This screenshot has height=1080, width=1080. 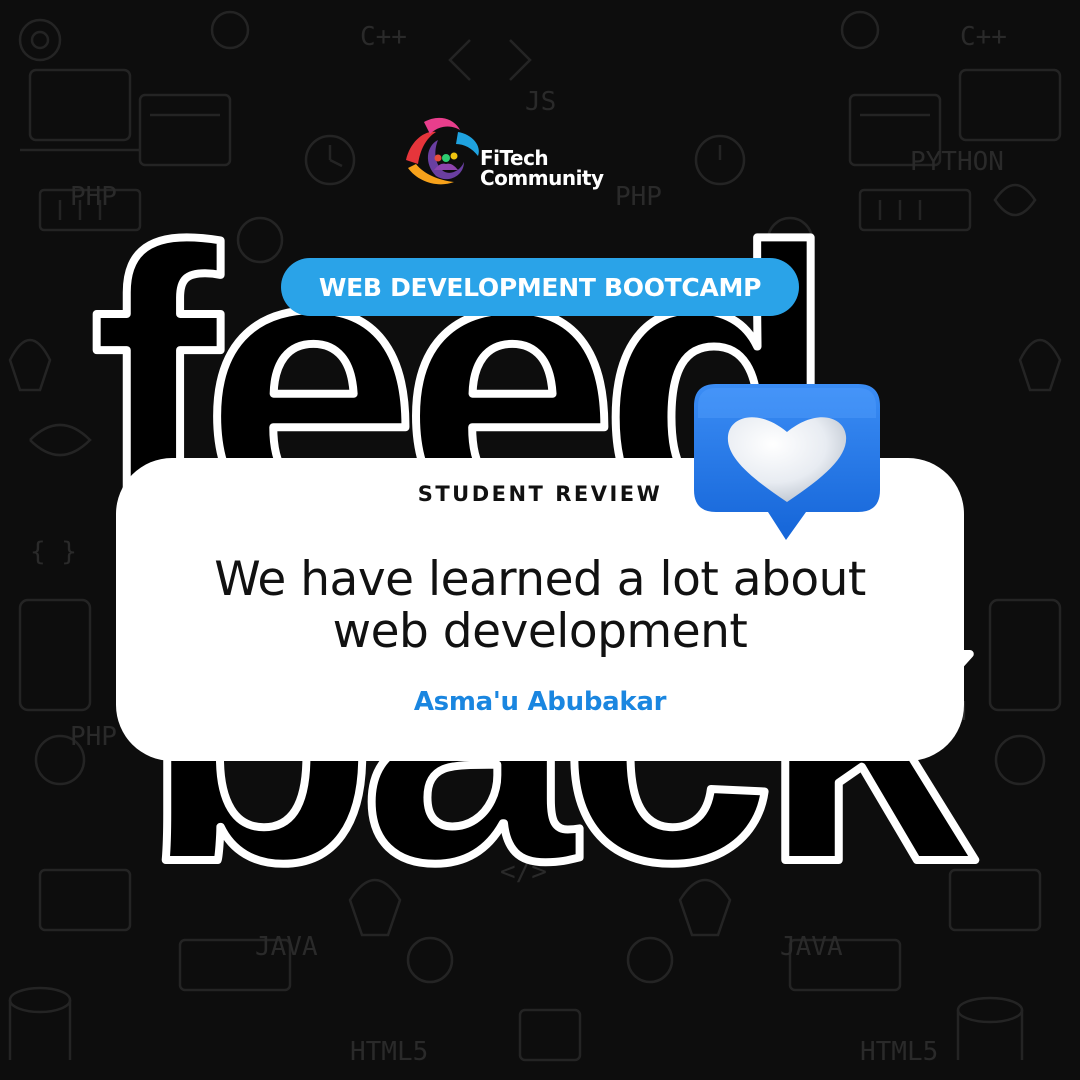 I want to click on review-quote-line-1: We have learned a lot about, so click(x=540, y=579).